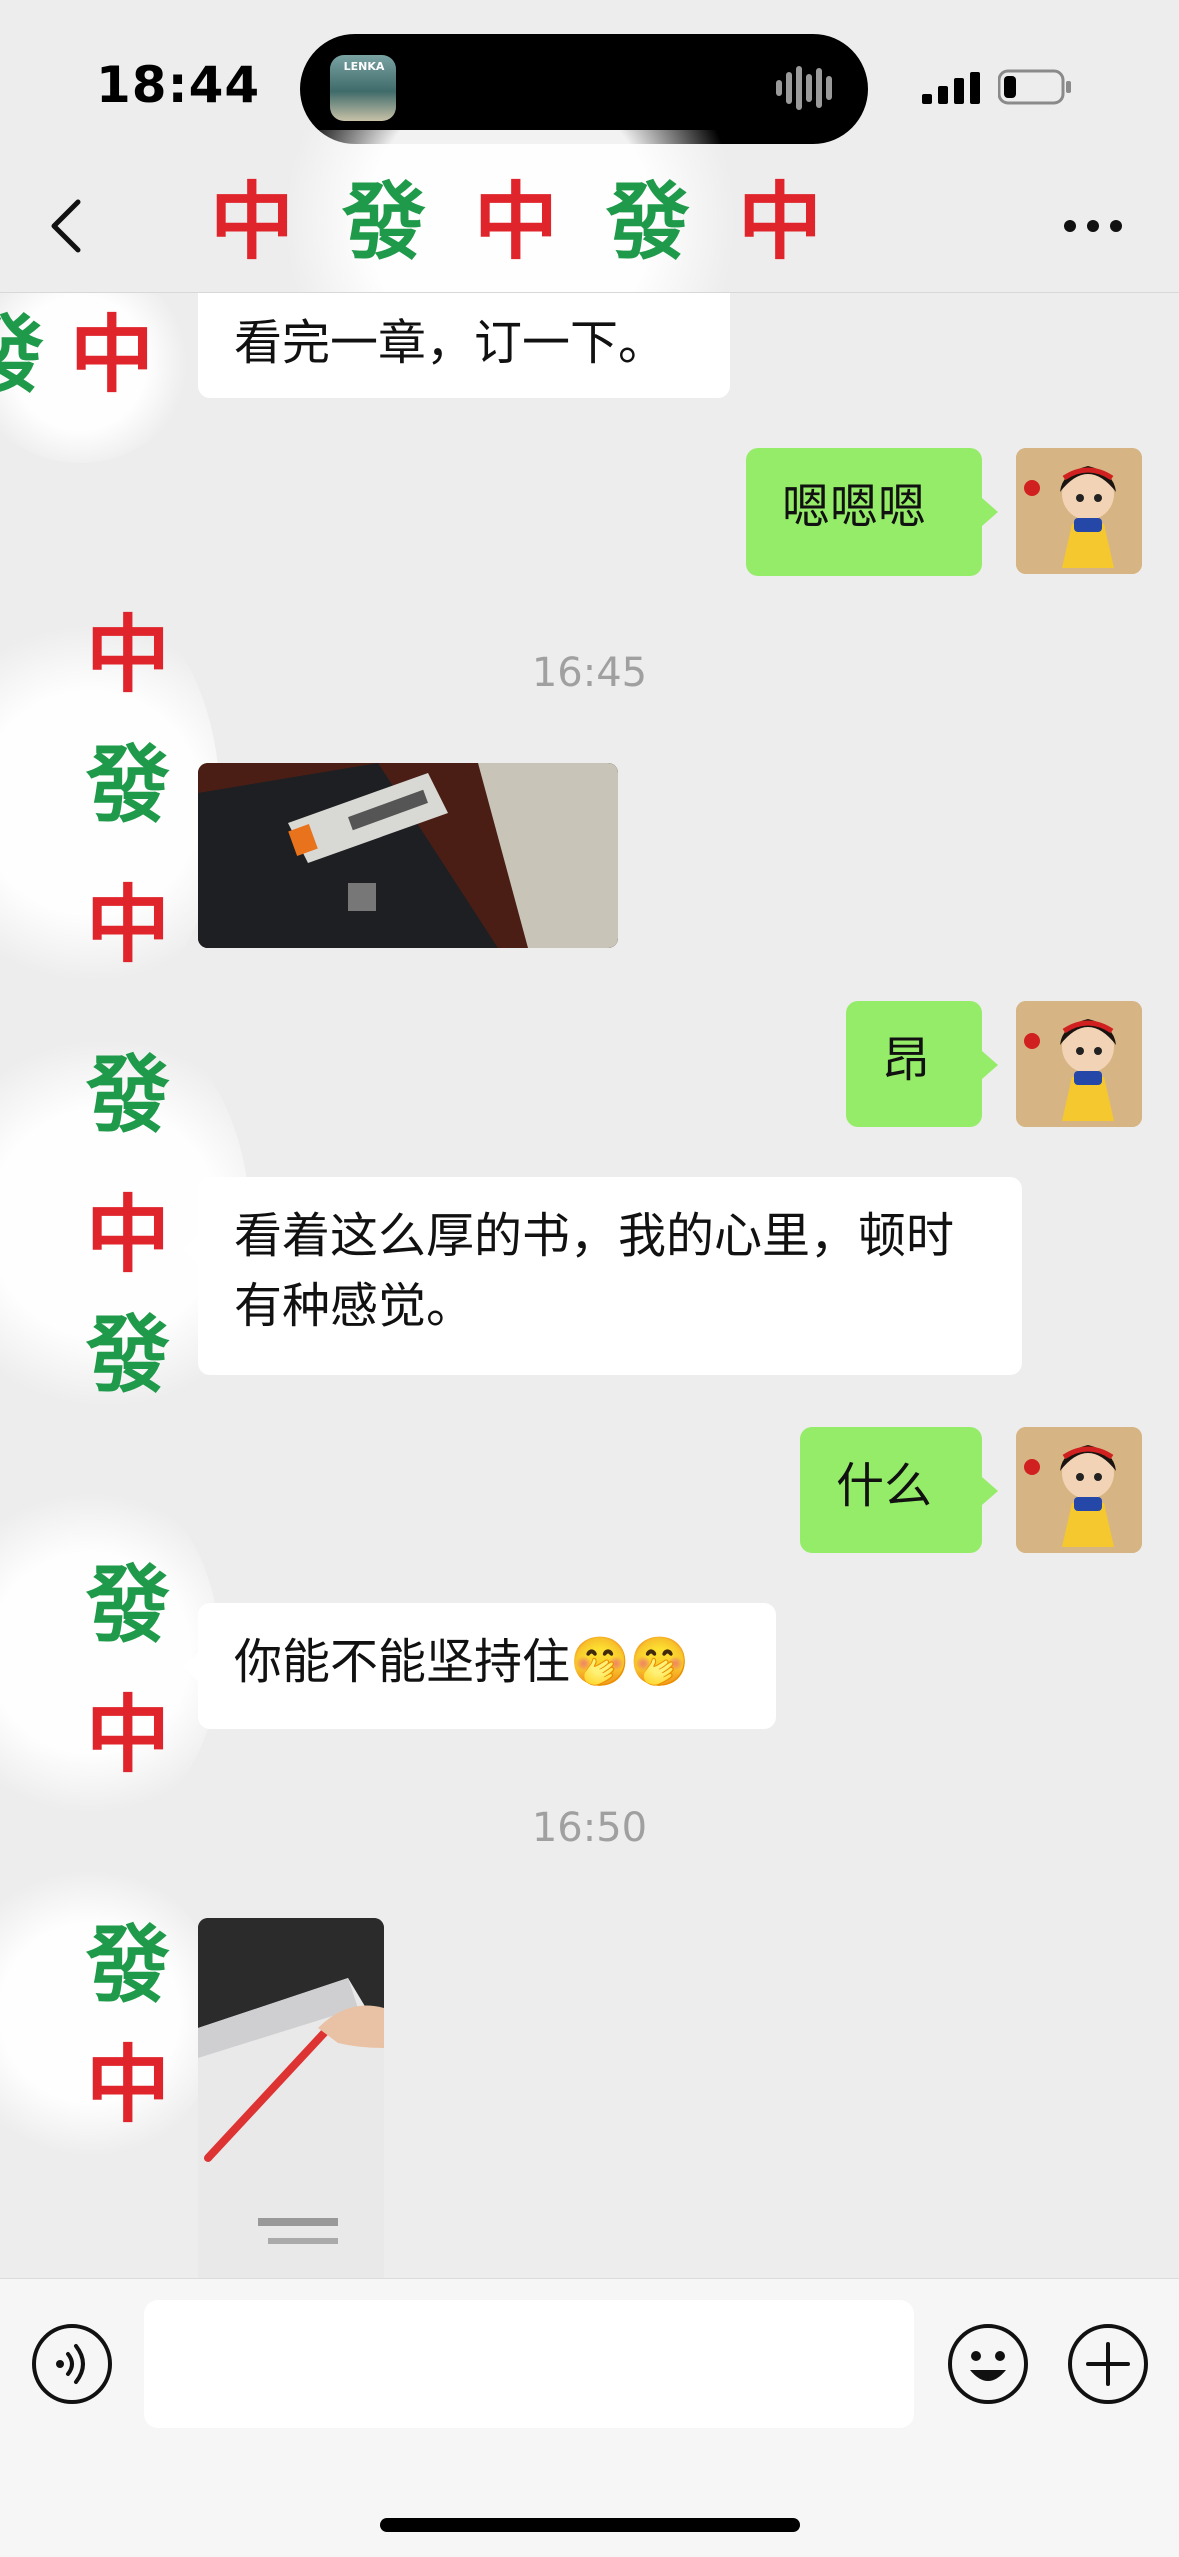 Image resolution: width=1179 pixels, height=2557 pixels. What do you see at coordinates (590, 2525) in the screenshot?
I see `home-indicator` at bounding box center [590, 2525].